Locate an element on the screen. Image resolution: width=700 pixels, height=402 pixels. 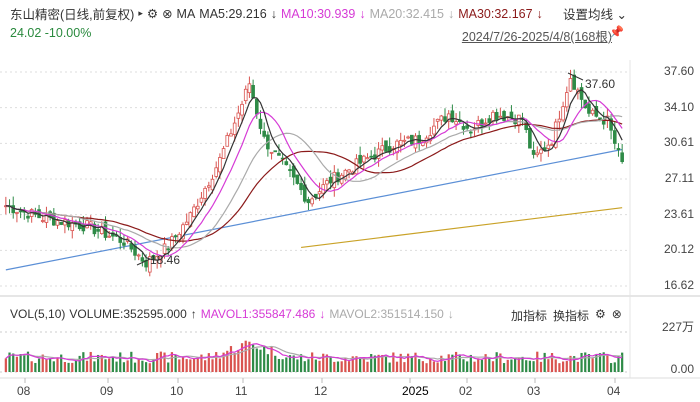
x-tick-label: 12 is located at coordinates (321, 391).